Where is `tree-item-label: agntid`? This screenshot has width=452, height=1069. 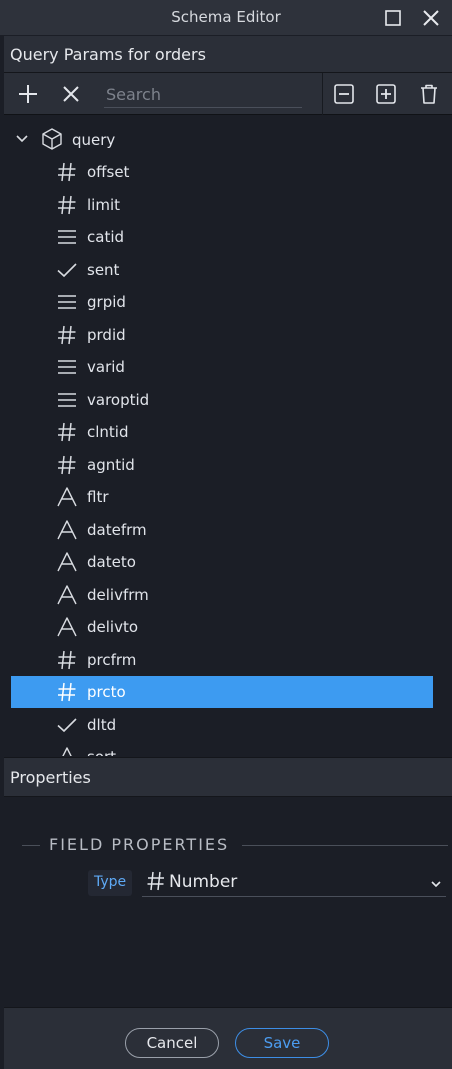 tree-item-label: agntid is located at coordinates (111, 464).